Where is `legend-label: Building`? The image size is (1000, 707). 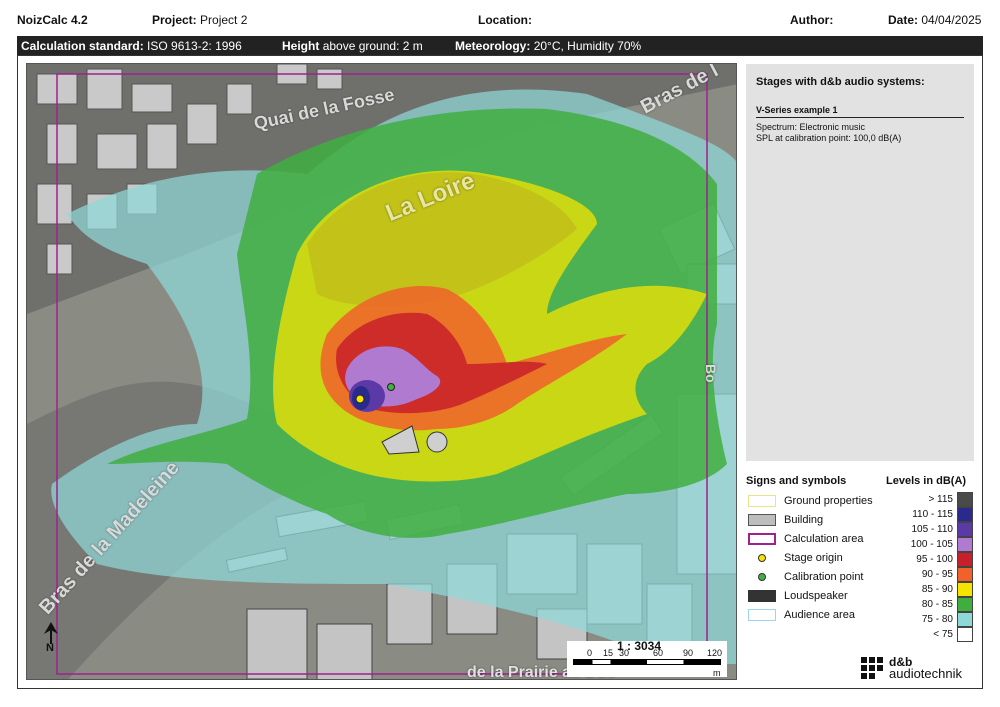 legend-label: Building is located at coordinates (804, 520).